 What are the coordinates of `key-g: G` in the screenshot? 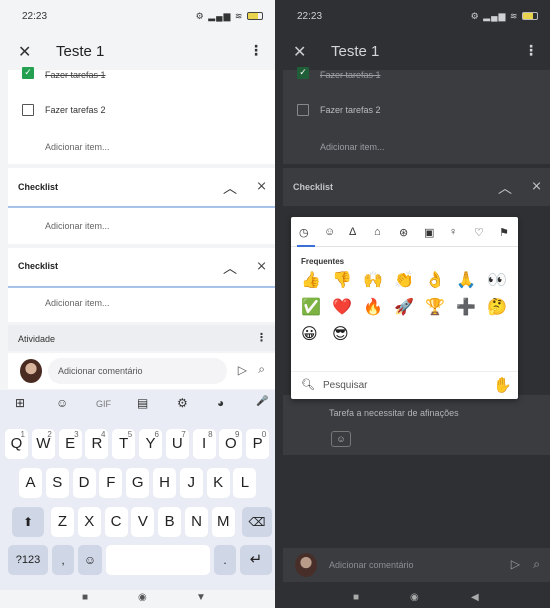 It's located at (138, 483).